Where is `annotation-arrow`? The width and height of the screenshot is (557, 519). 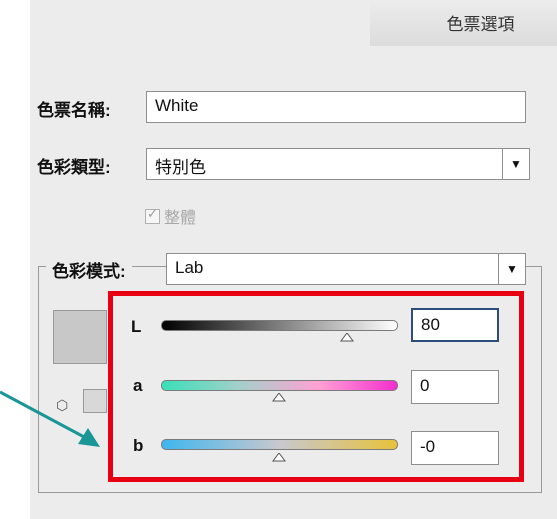 annotation-arrow is located at coordinates (50, 418).